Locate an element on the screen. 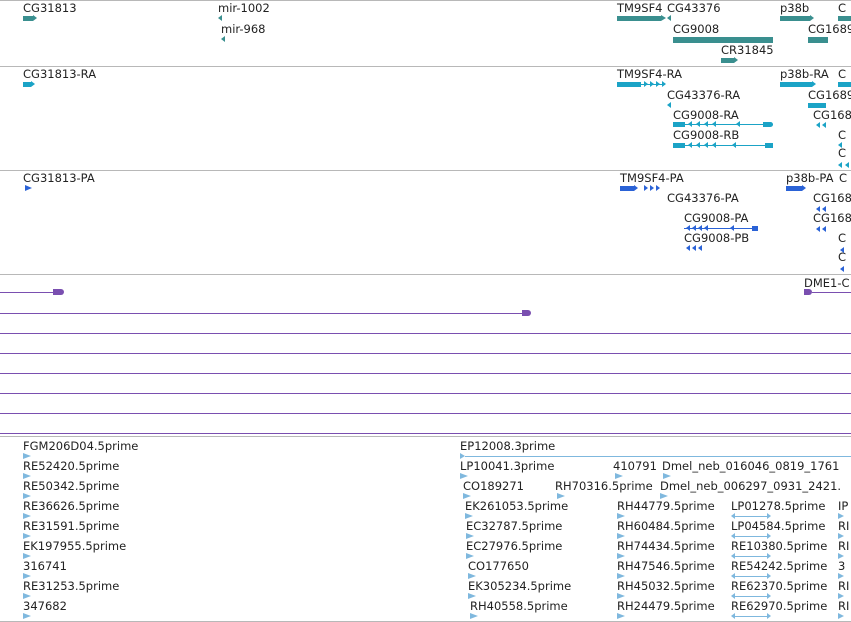  est-label: RH40558.5prime is located at coordinates (519, 606).